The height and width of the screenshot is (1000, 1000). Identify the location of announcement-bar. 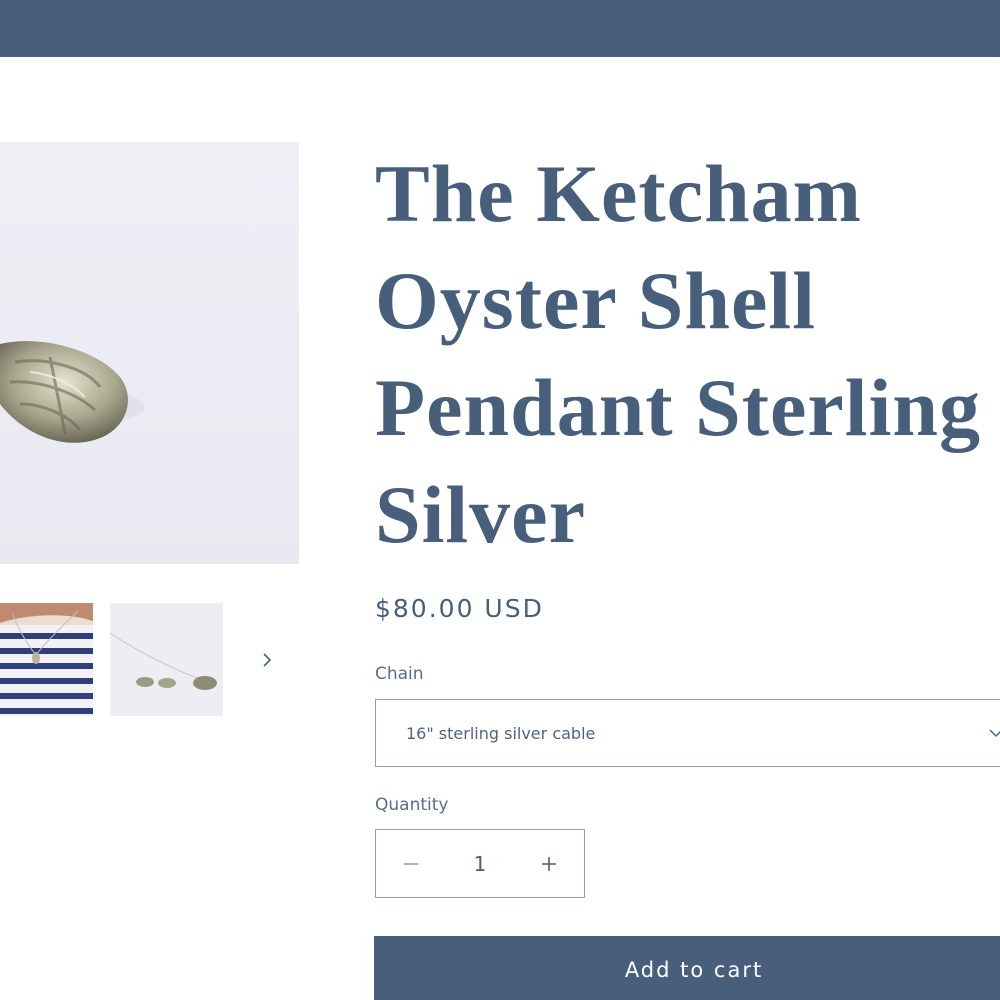
(500, 28).